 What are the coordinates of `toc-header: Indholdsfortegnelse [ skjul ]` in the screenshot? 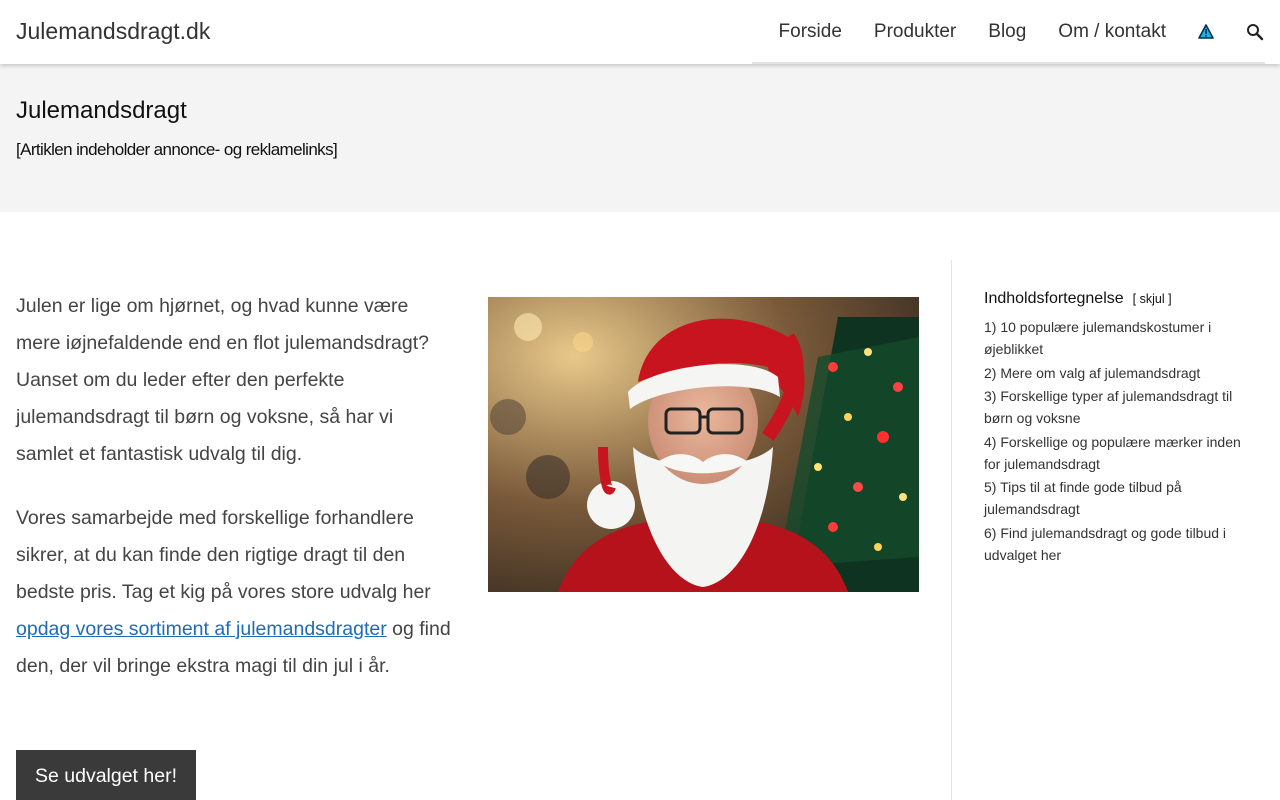 It's located at (1119, 299).